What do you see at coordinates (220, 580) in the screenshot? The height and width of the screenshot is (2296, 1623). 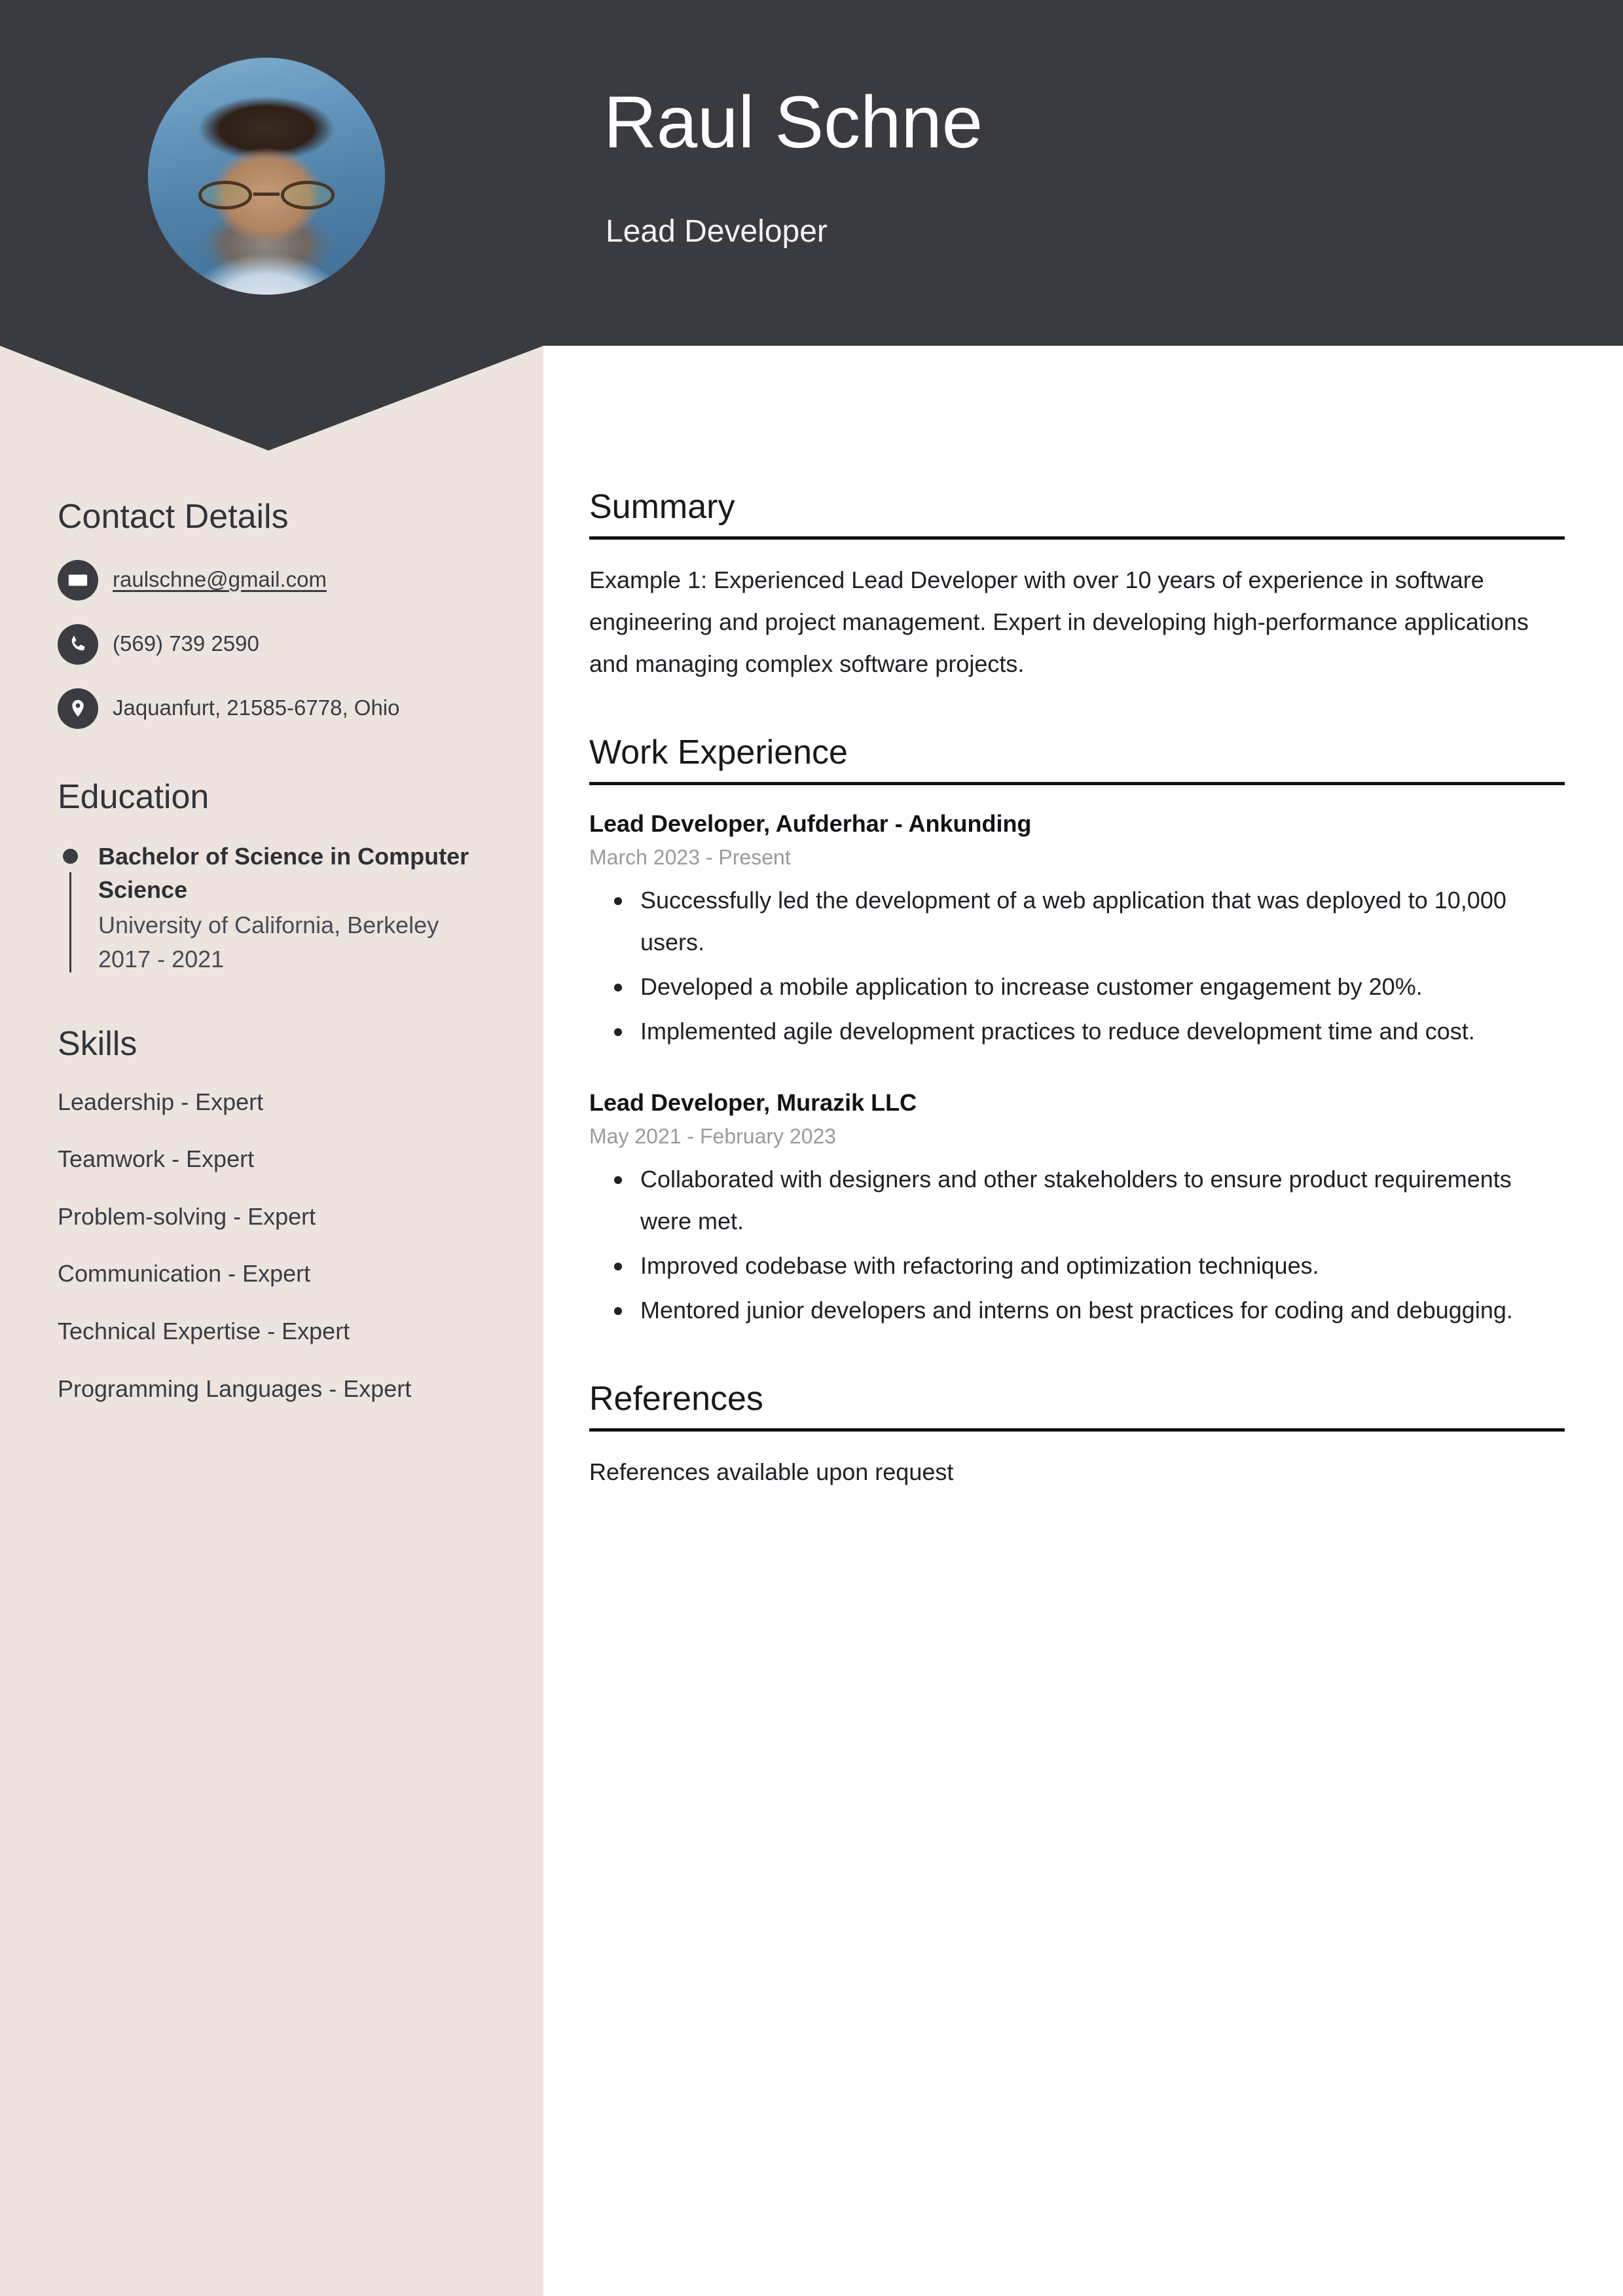 I see `contact-email-value: raulschne@gmail.com` at bounding box center [220, 580].